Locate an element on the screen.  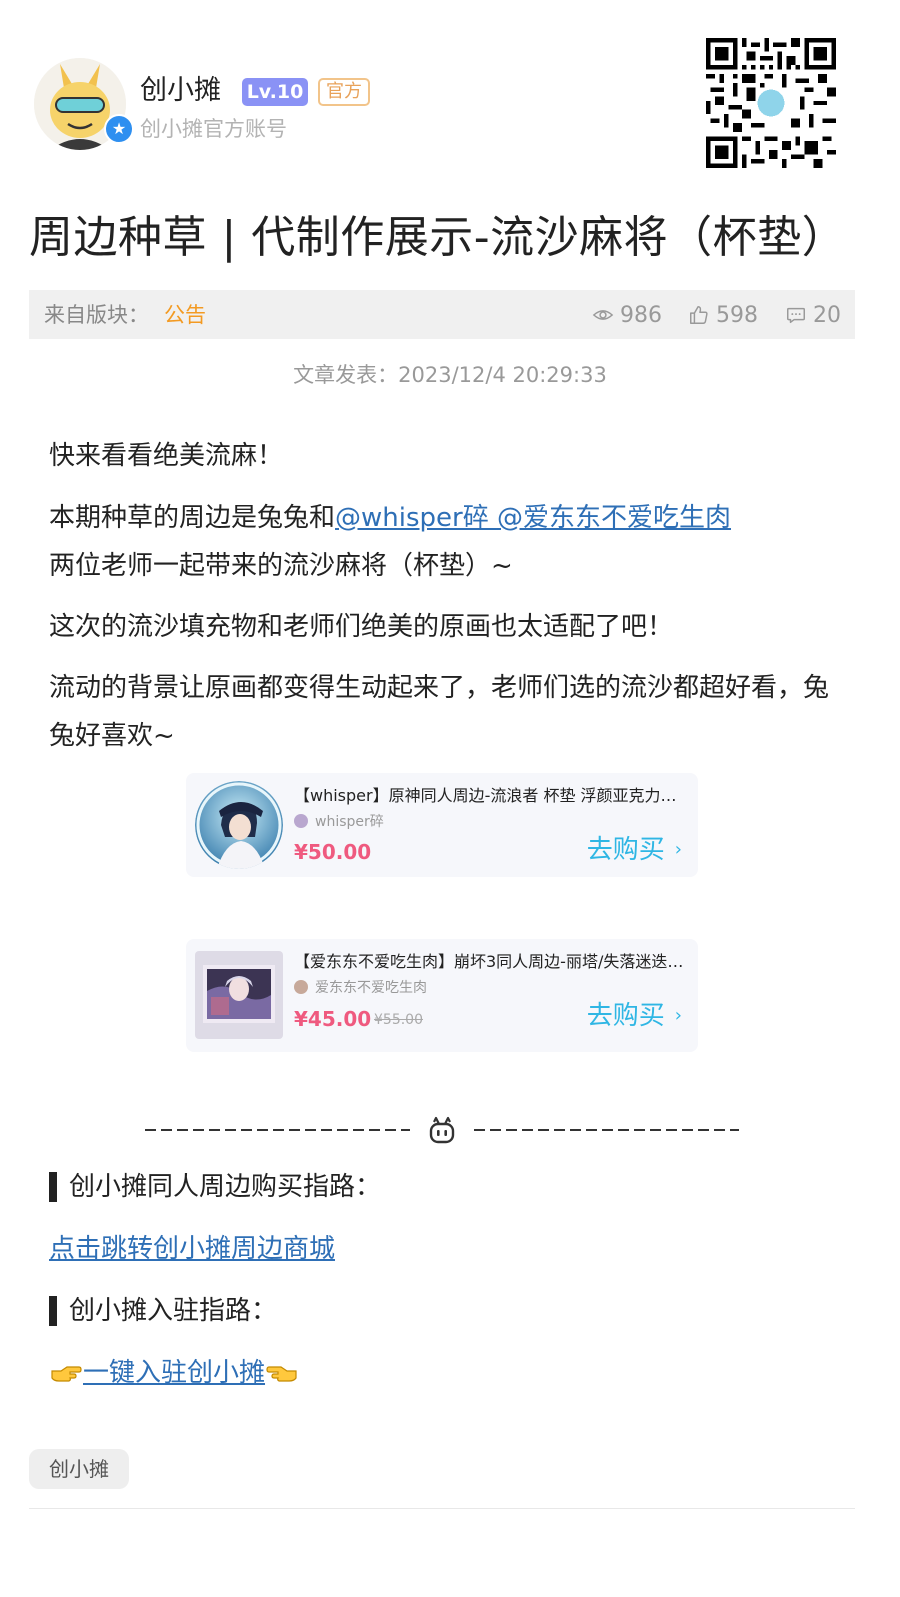
shop-link: 点击跳转创小摊周边商城 is located at coordinates (192, 1249).